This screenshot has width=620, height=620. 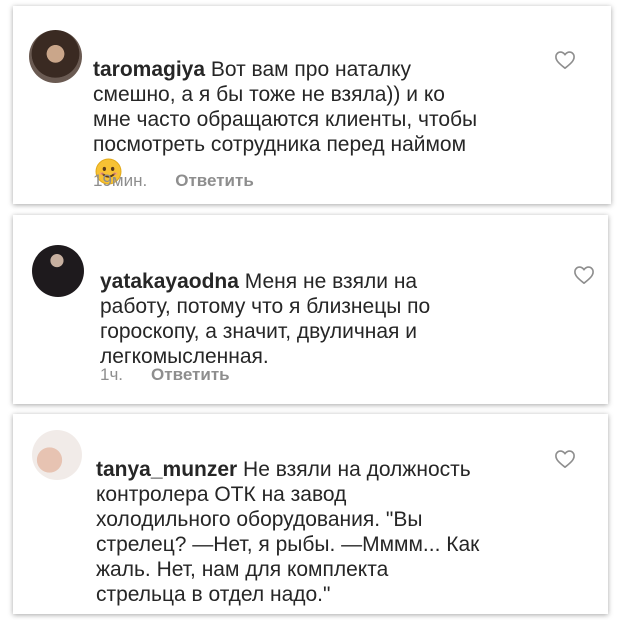 I want to click on comment-meta: 19мин. Ответить, so click(x=173, y=181).